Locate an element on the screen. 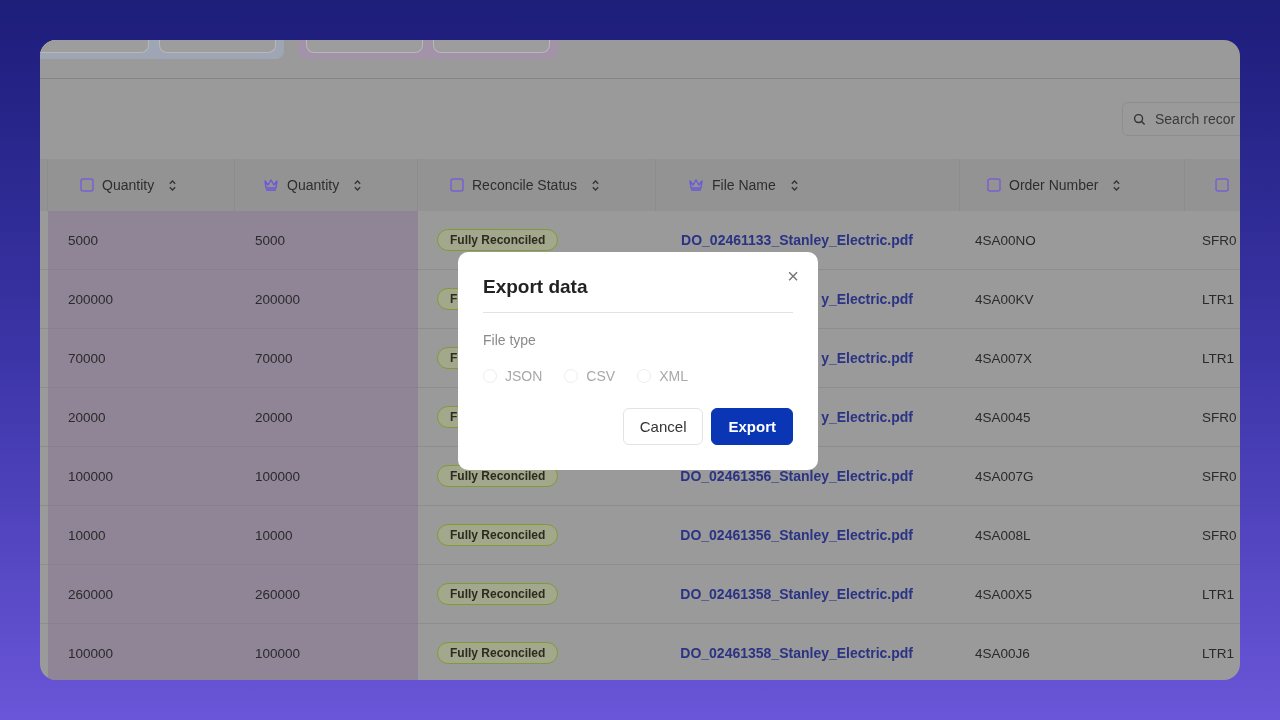  table-cell: 4SA00KV is located at coordinates (1004, 299).